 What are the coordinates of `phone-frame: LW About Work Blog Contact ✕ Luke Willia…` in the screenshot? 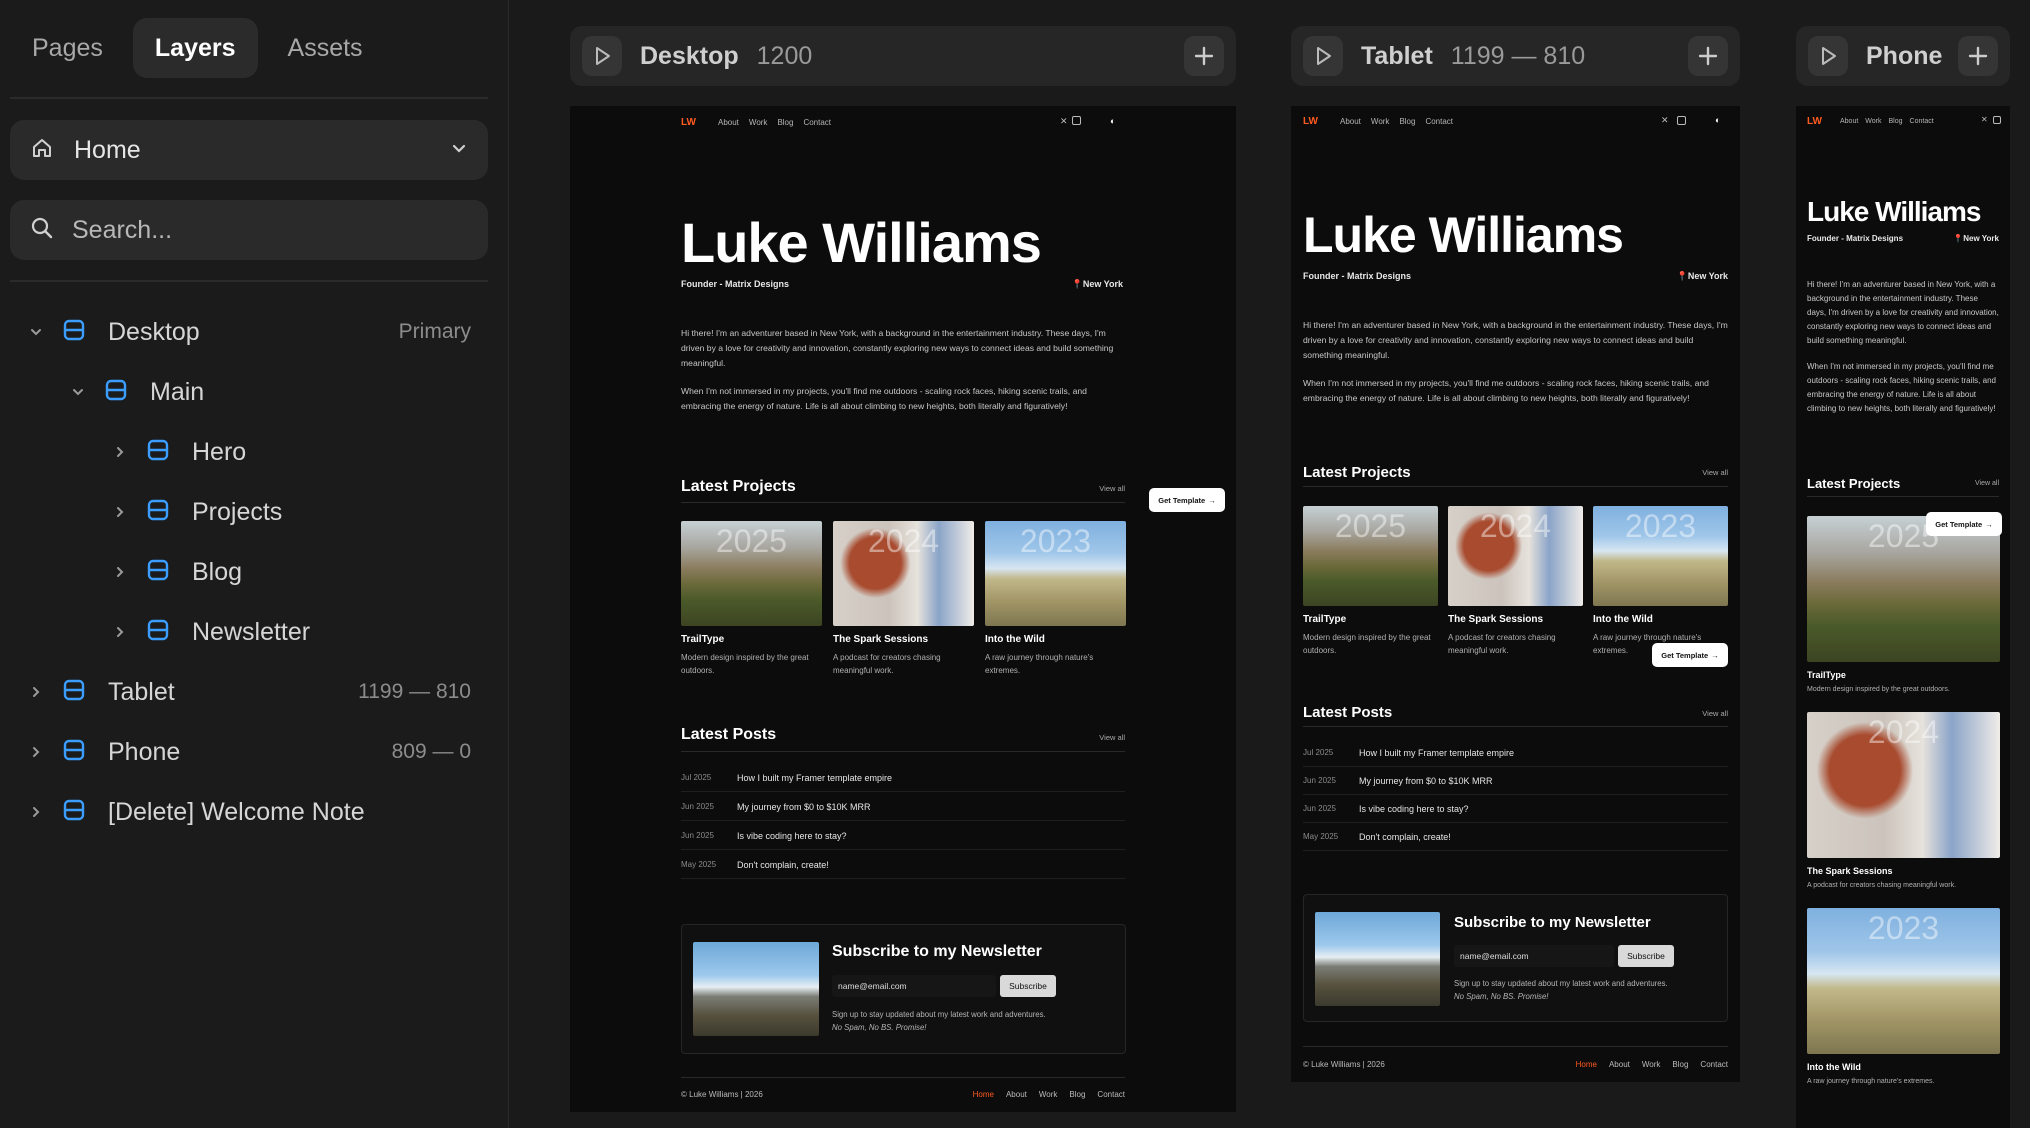 It's located at (1903, 617).